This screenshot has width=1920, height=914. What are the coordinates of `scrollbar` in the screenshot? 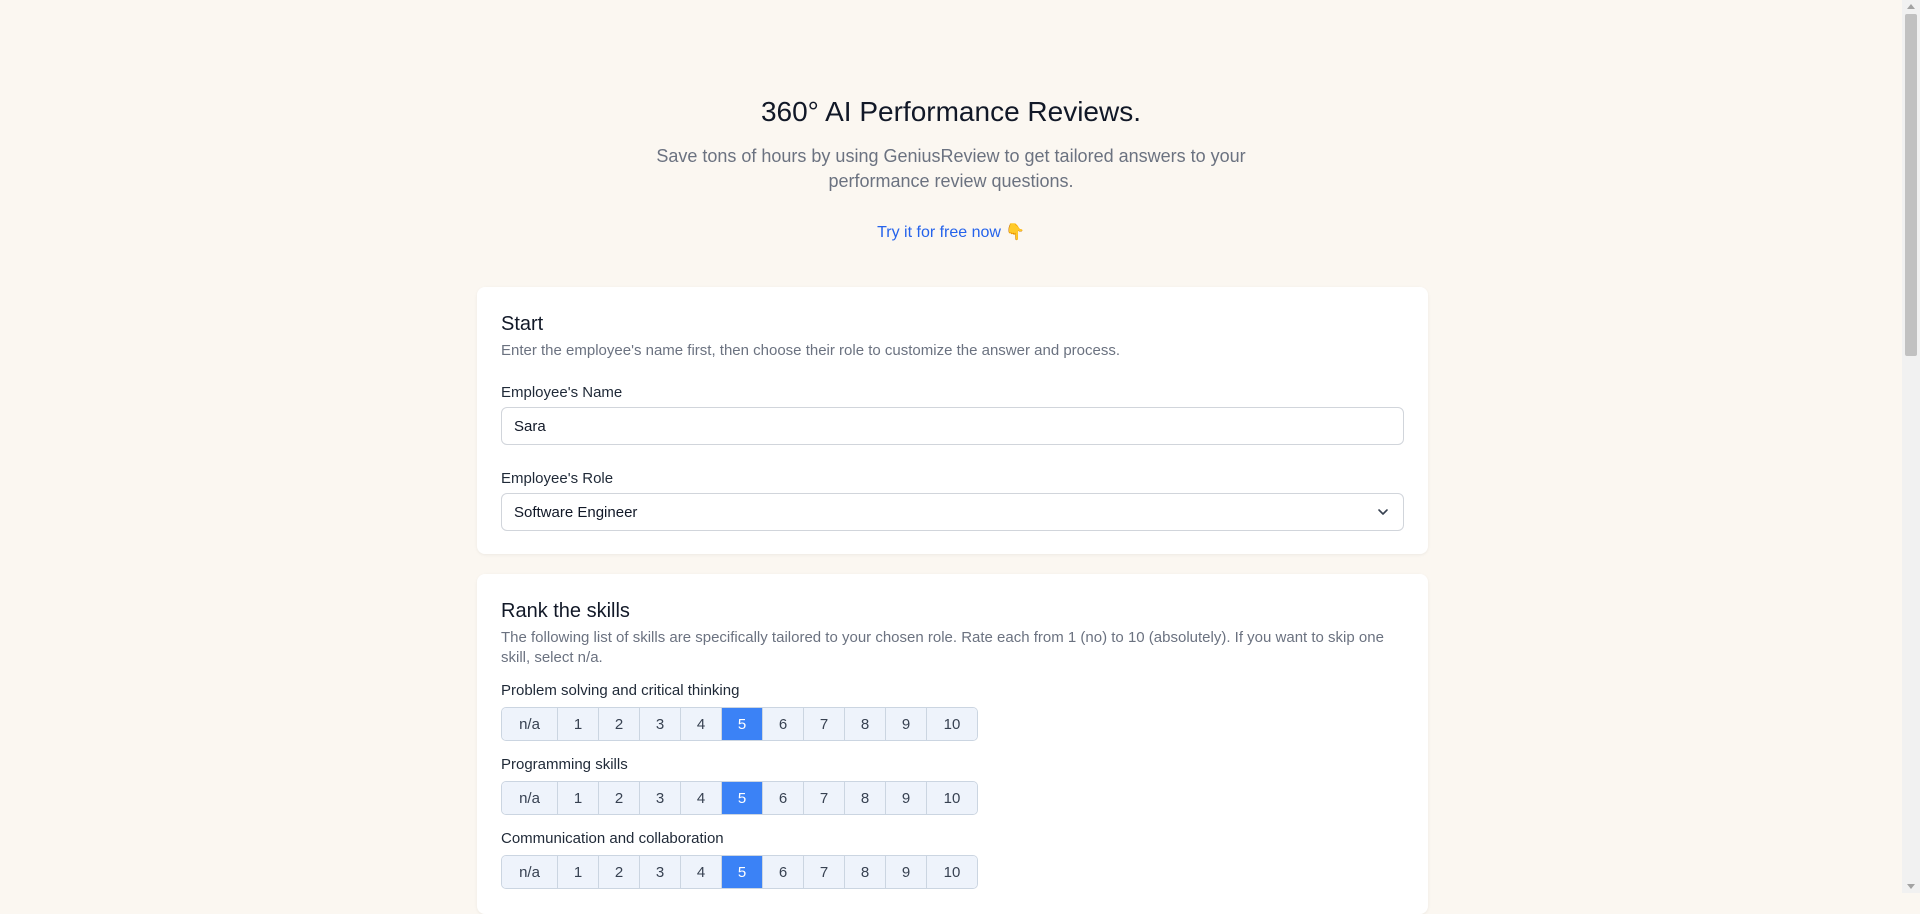 It's located at (1911, 446).